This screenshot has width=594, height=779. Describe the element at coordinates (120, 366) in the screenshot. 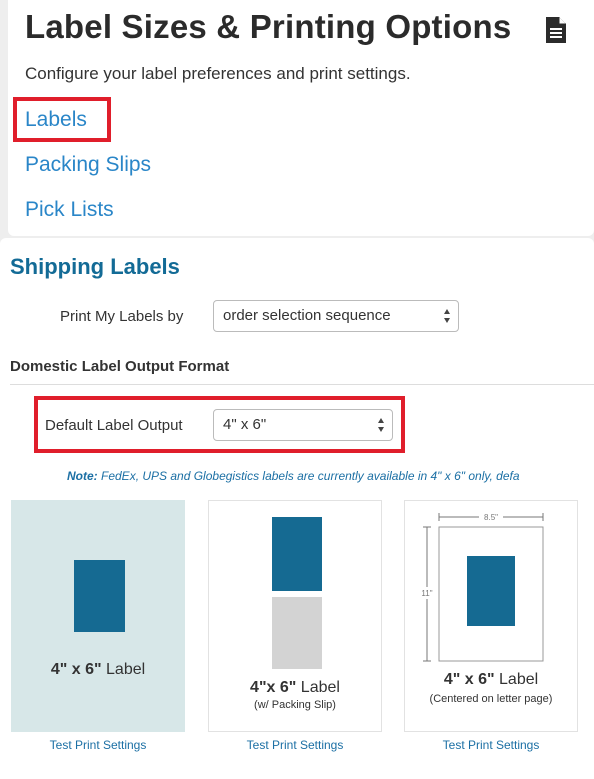

I see `domestic-format-heading: Domestic Label Output Format` at that location.